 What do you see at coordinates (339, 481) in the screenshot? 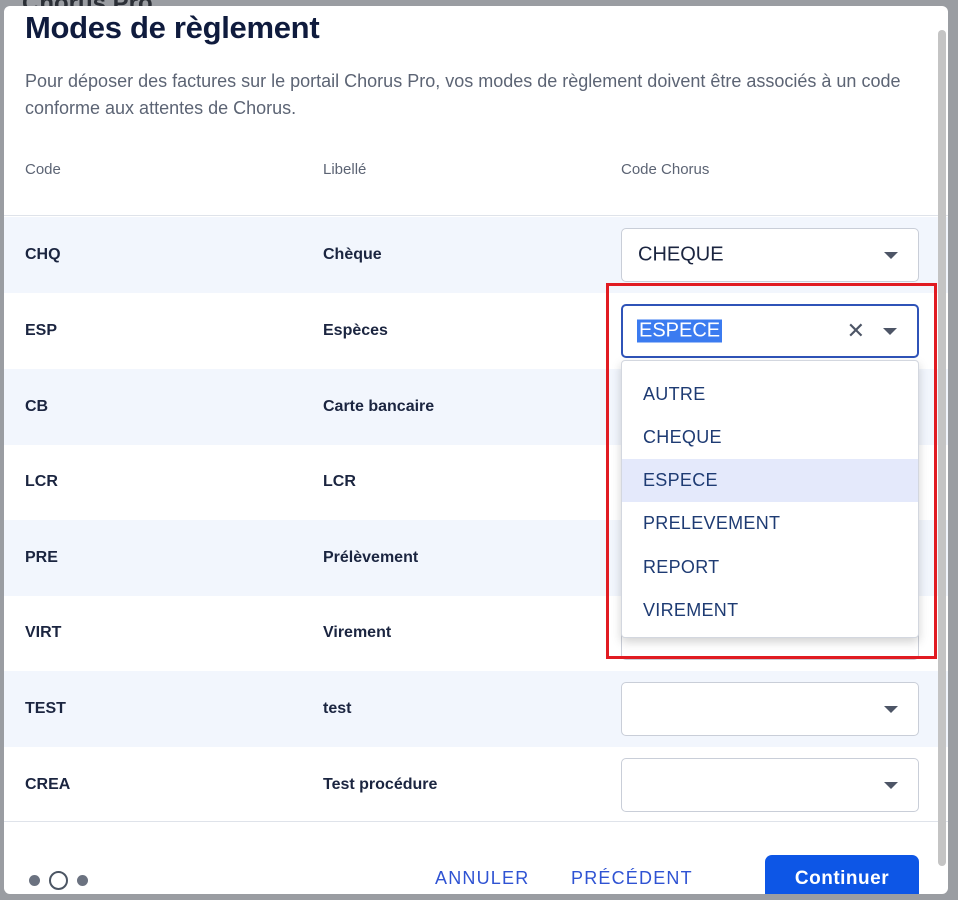
I see `row-label: LCR` at bounding box center [339, 481].